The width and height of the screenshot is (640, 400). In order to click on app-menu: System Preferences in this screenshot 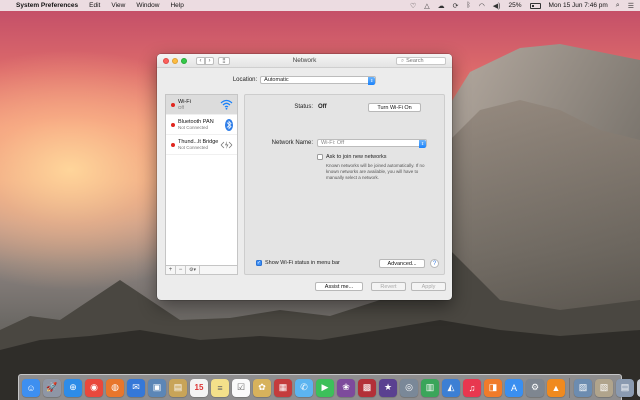, I will do `click(47, 5)`.